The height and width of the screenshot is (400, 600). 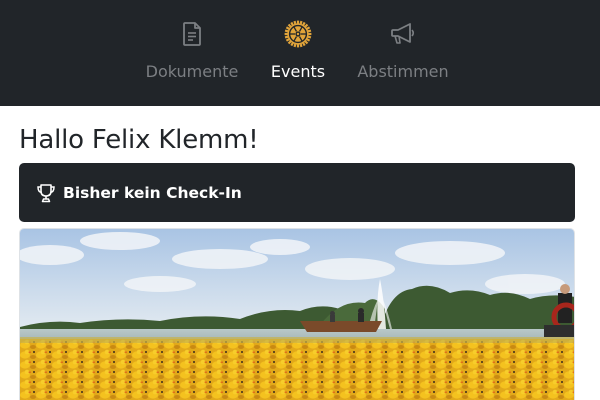 I want to click on nav-label-dokumente: Dokumente, so click(x=192, y=71).